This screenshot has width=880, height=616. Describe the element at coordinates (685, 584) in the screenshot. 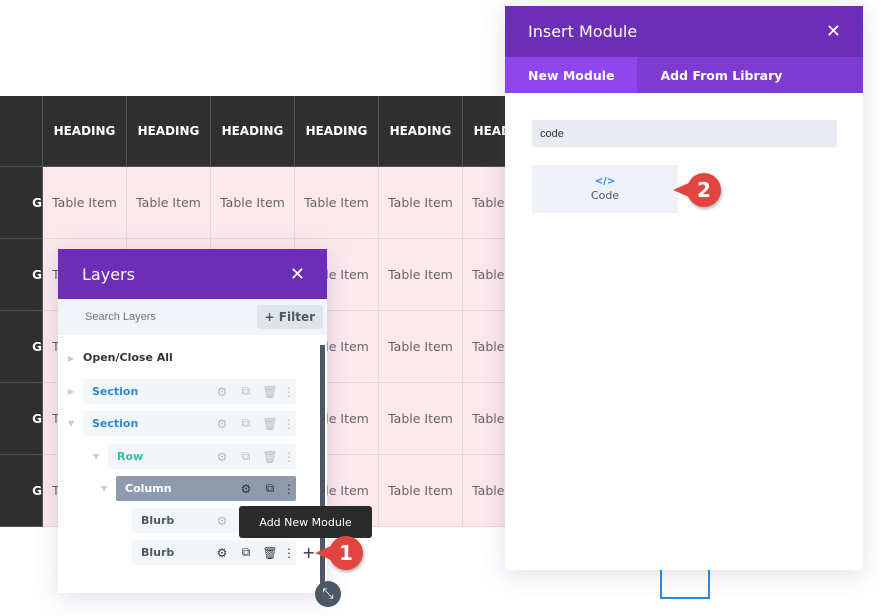

I see `module-placeholder` at that location.